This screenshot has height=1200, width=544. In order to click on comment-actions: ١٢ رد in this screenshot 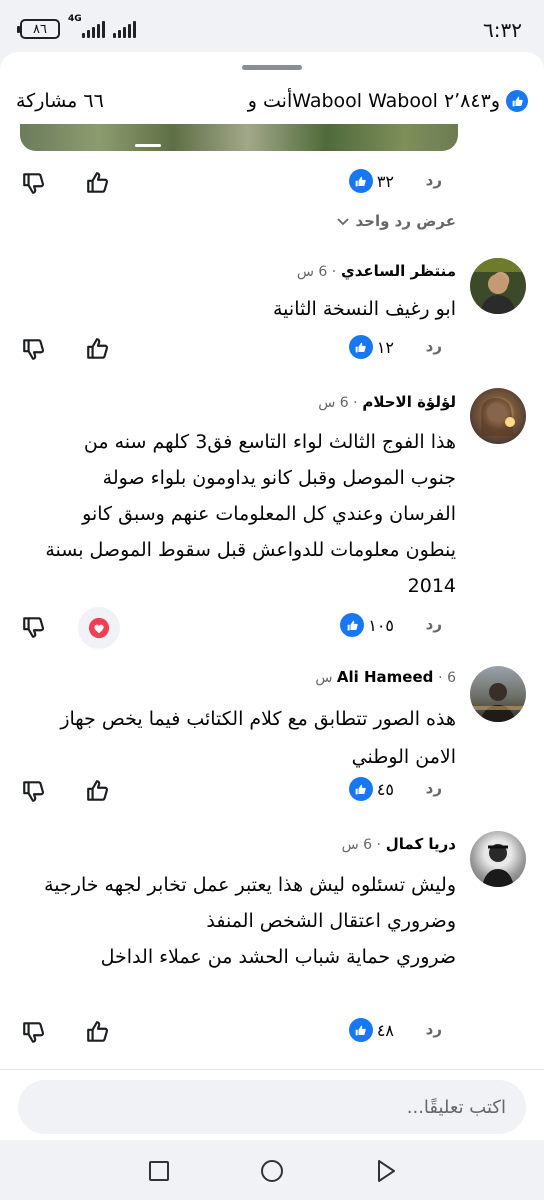, I will do `click(272, 349)`.